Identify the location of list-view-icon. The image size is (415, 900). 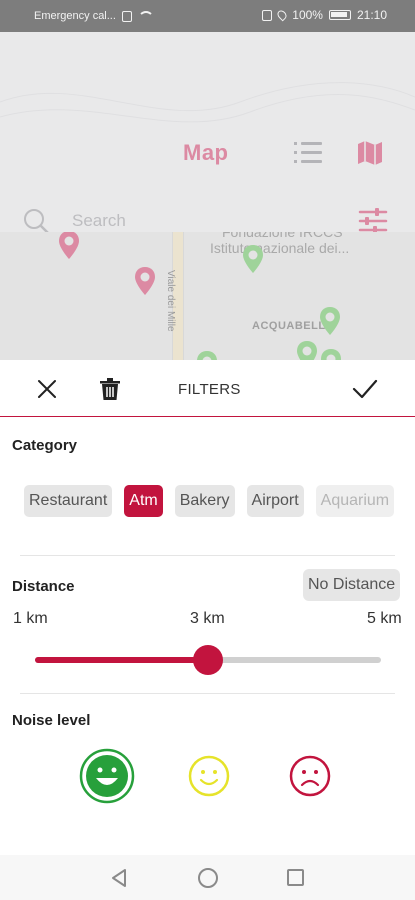
(308, 154).